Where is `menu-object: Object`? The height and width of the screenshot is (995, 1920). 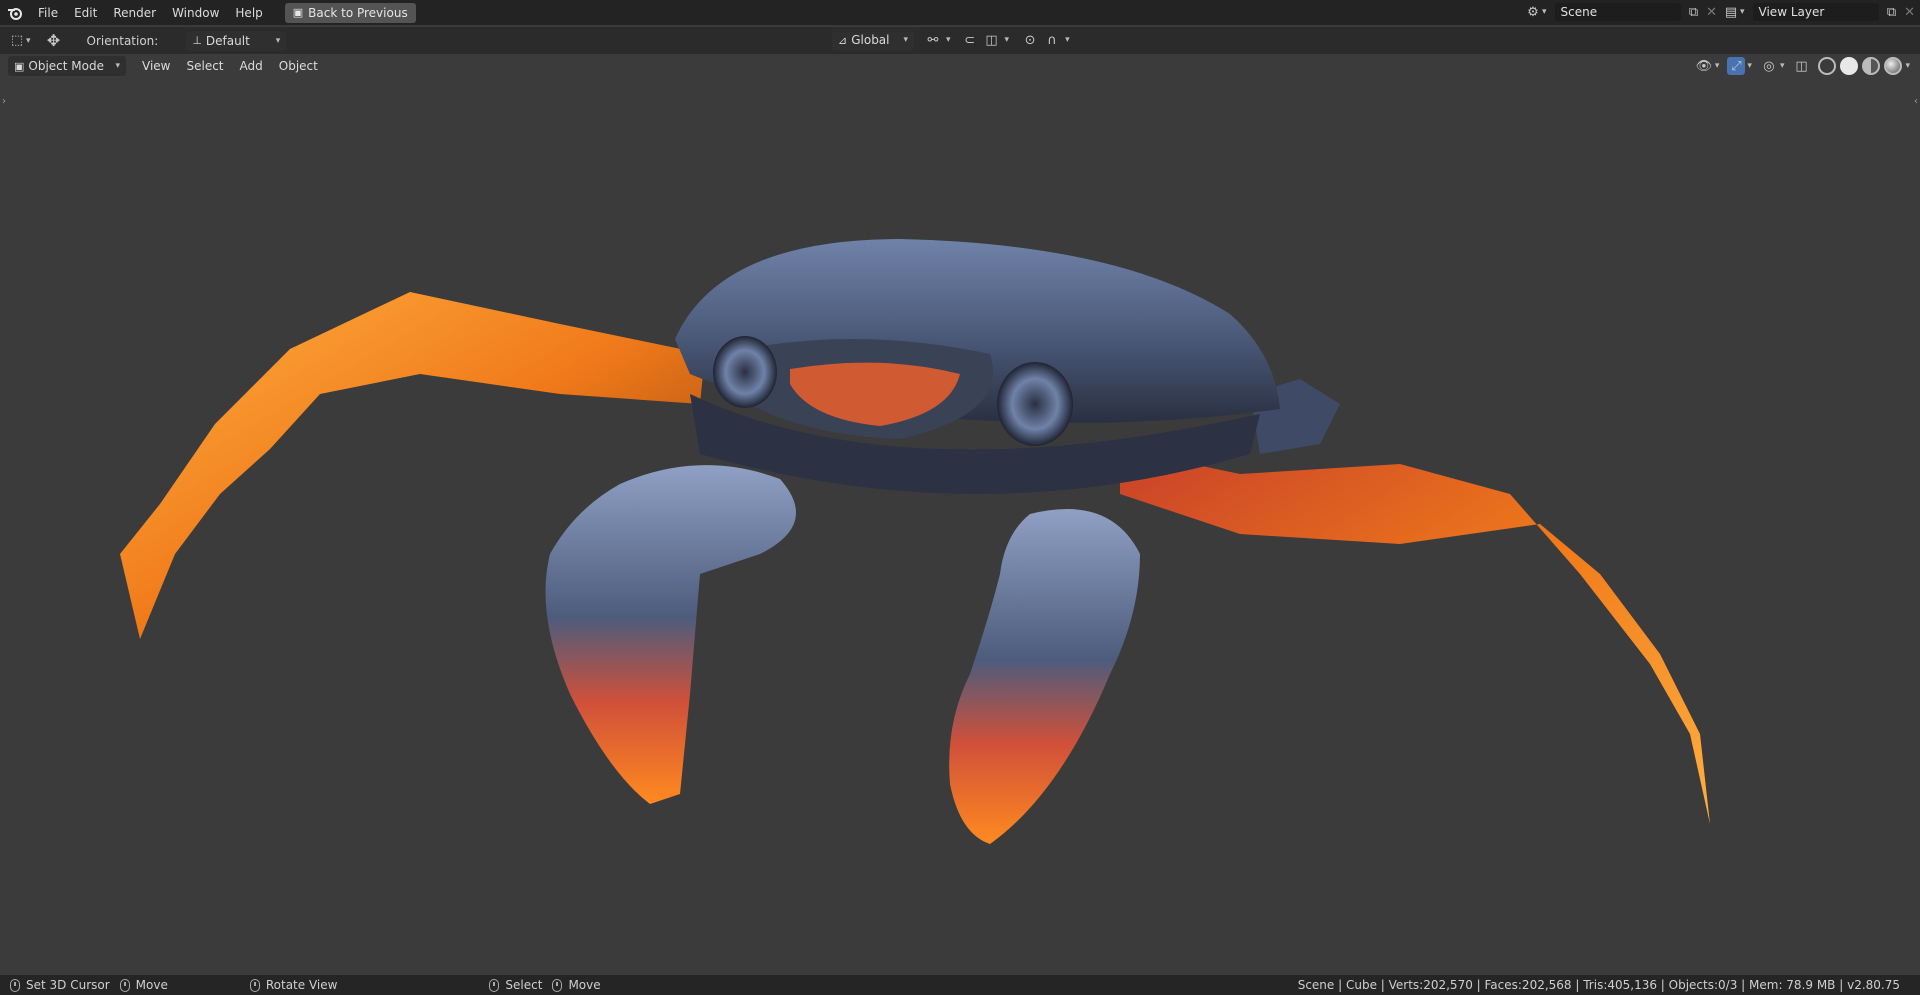 menu-object: Object is located at coordinates (298, 66).